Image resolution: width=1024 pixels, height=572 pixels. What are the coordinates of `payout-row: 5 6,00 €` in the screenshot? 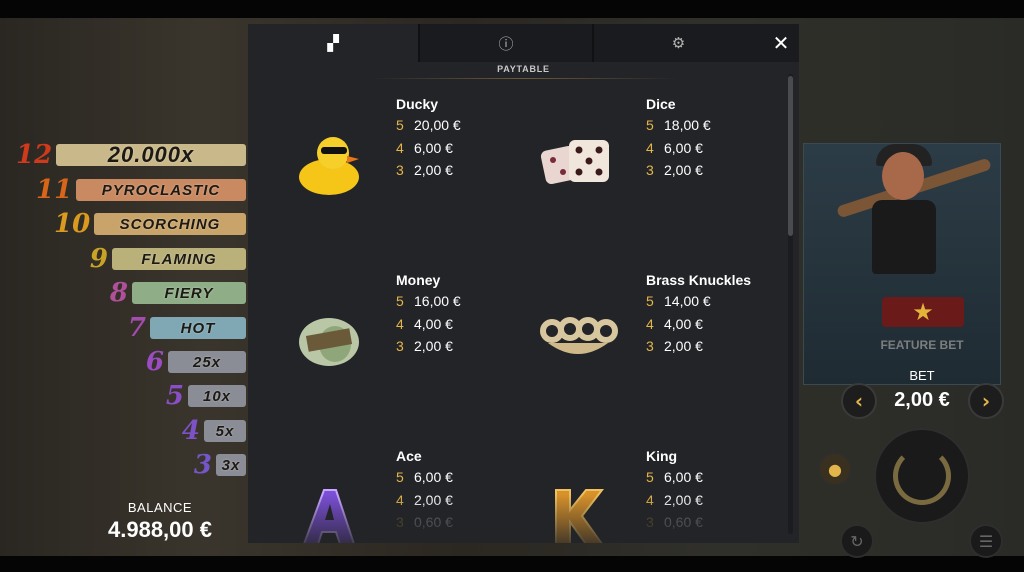 It's located at (674, 477).